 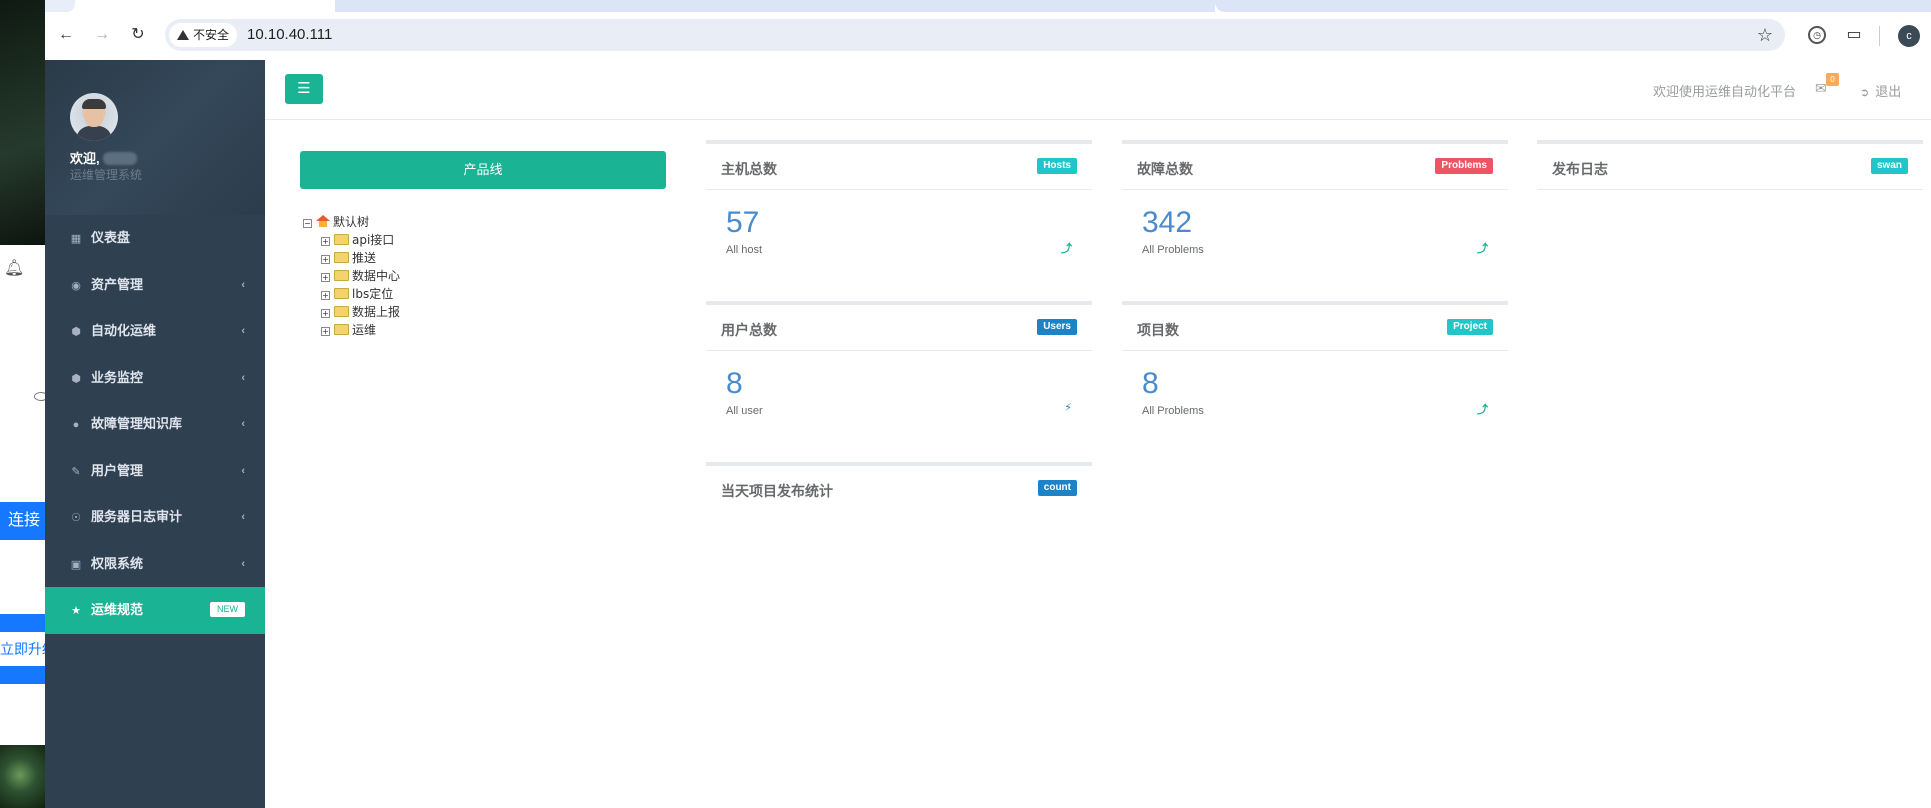 I want to click on tab-strip, so click(x=988, y=6).